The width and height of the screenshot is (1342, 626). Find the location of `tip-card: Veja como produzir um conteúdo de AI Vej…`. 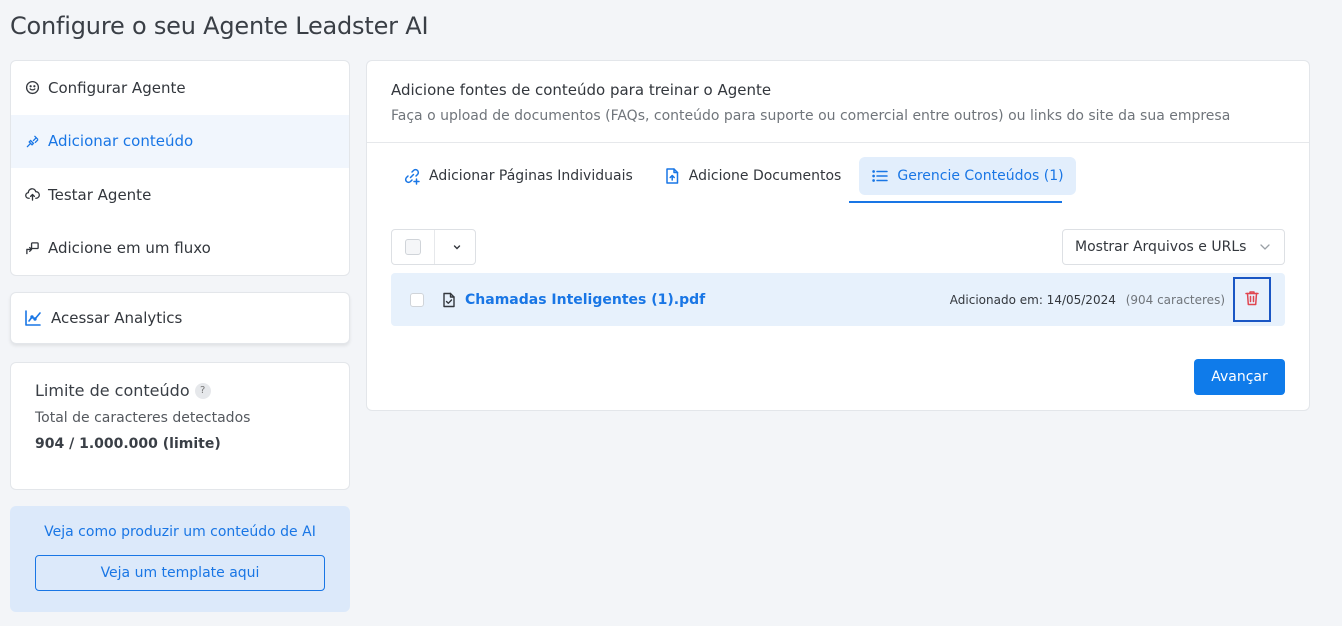

tip-card: Veja como produzir um conteúdo de AI Vej… is located at coordinates (180, 559).